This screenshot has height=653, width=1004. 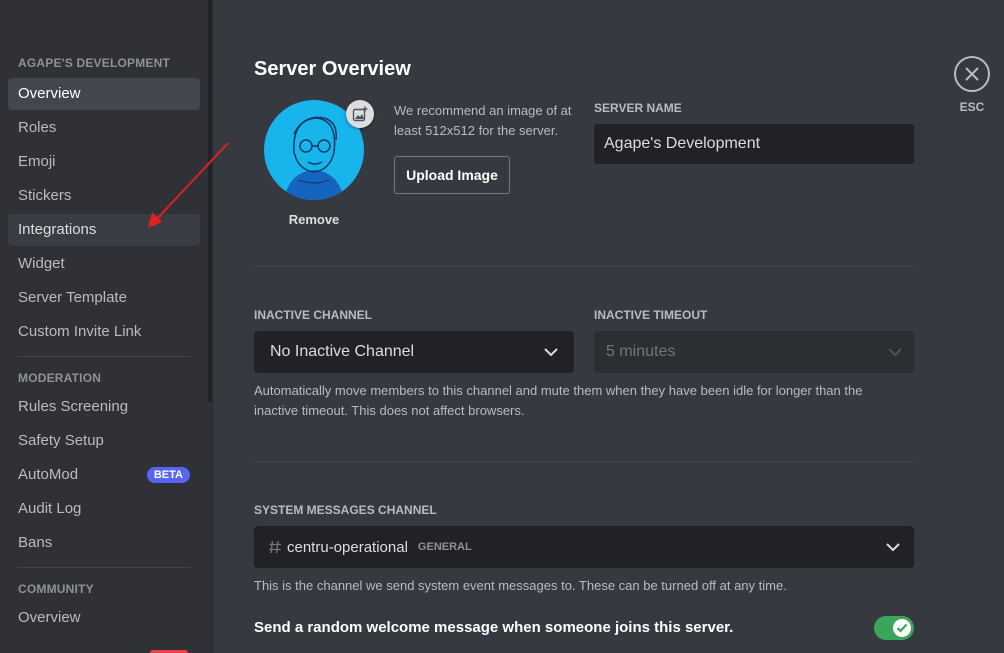 I want to click on server-icon-uploader, so click(x=319, y=150).